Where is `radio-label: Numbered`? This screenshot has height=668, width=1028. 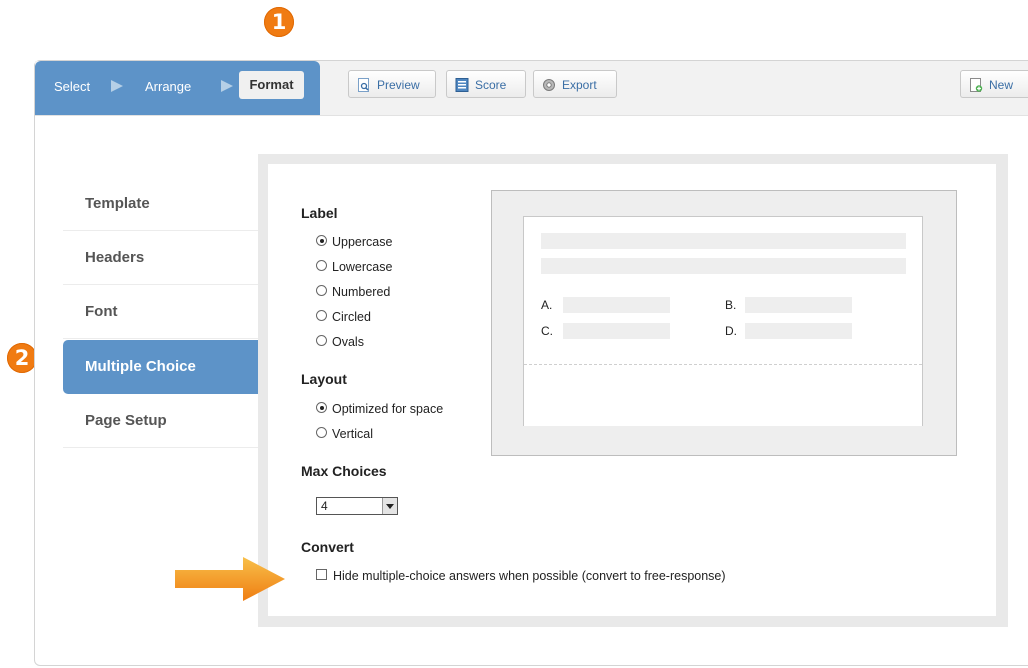
radio-label: Numbered is located at coordinates (361, 292).